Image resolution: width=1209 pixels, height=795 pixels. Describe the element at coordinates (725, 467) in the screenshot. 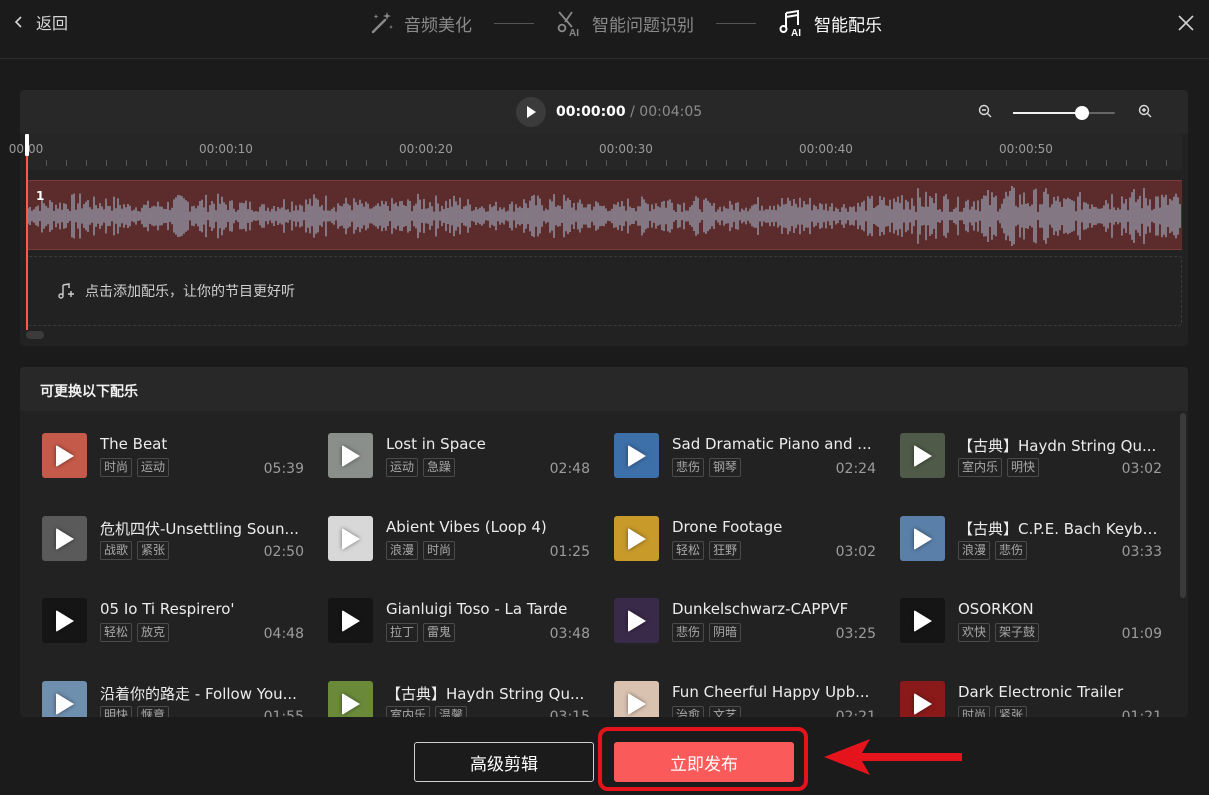

I see `music-tag: 钢琴` at that location.